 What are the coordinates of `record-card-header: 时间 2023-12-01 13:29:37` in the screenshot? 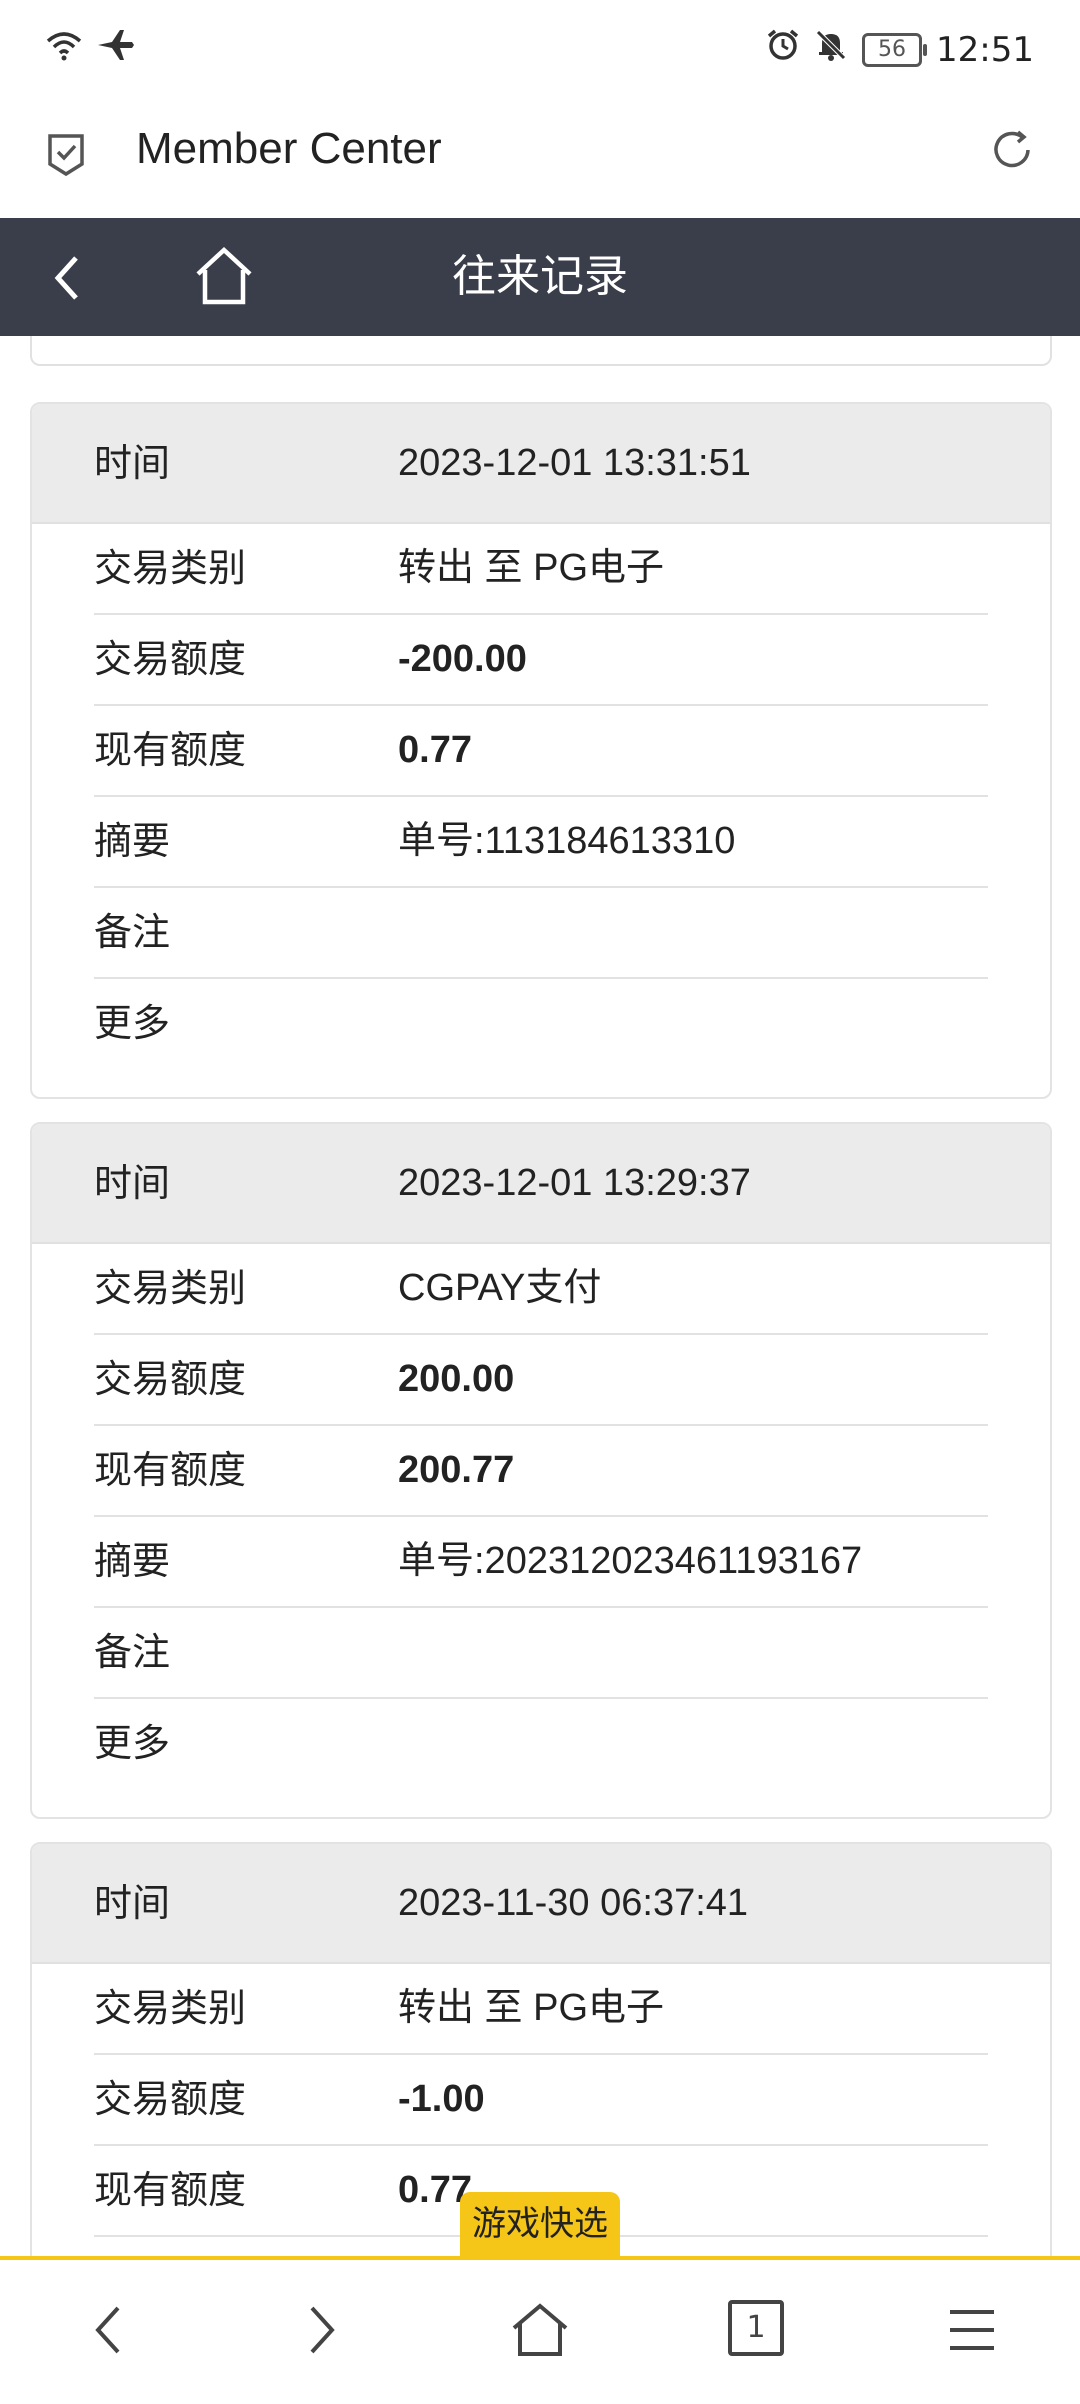 It's located at (541, 1184).